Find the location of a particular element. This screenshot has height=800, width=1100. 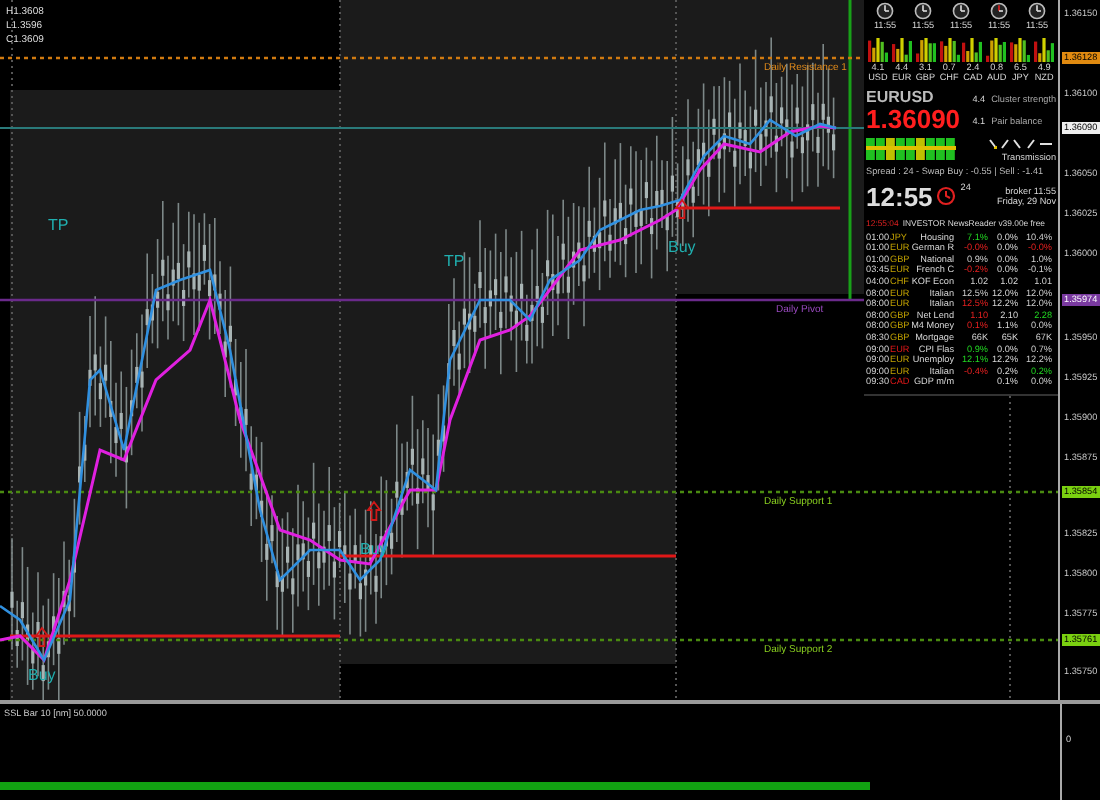

clock-icon is located at coordinates (946, 196).